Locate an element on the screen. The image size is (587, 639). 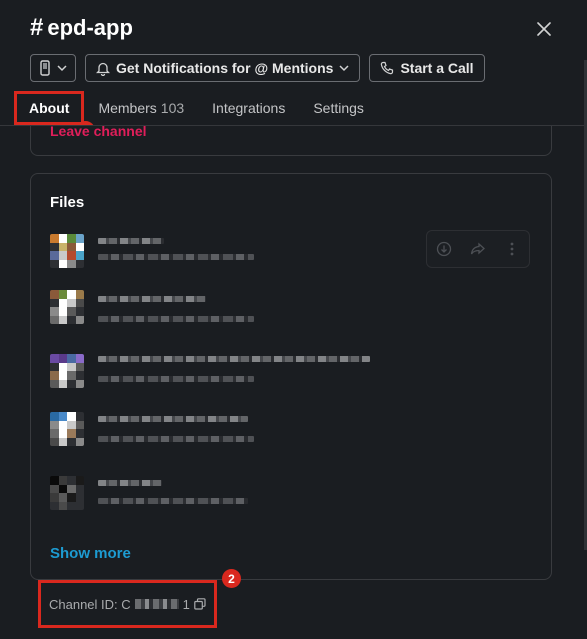
about-card: Leave channel is located at coordinates (291, 141).